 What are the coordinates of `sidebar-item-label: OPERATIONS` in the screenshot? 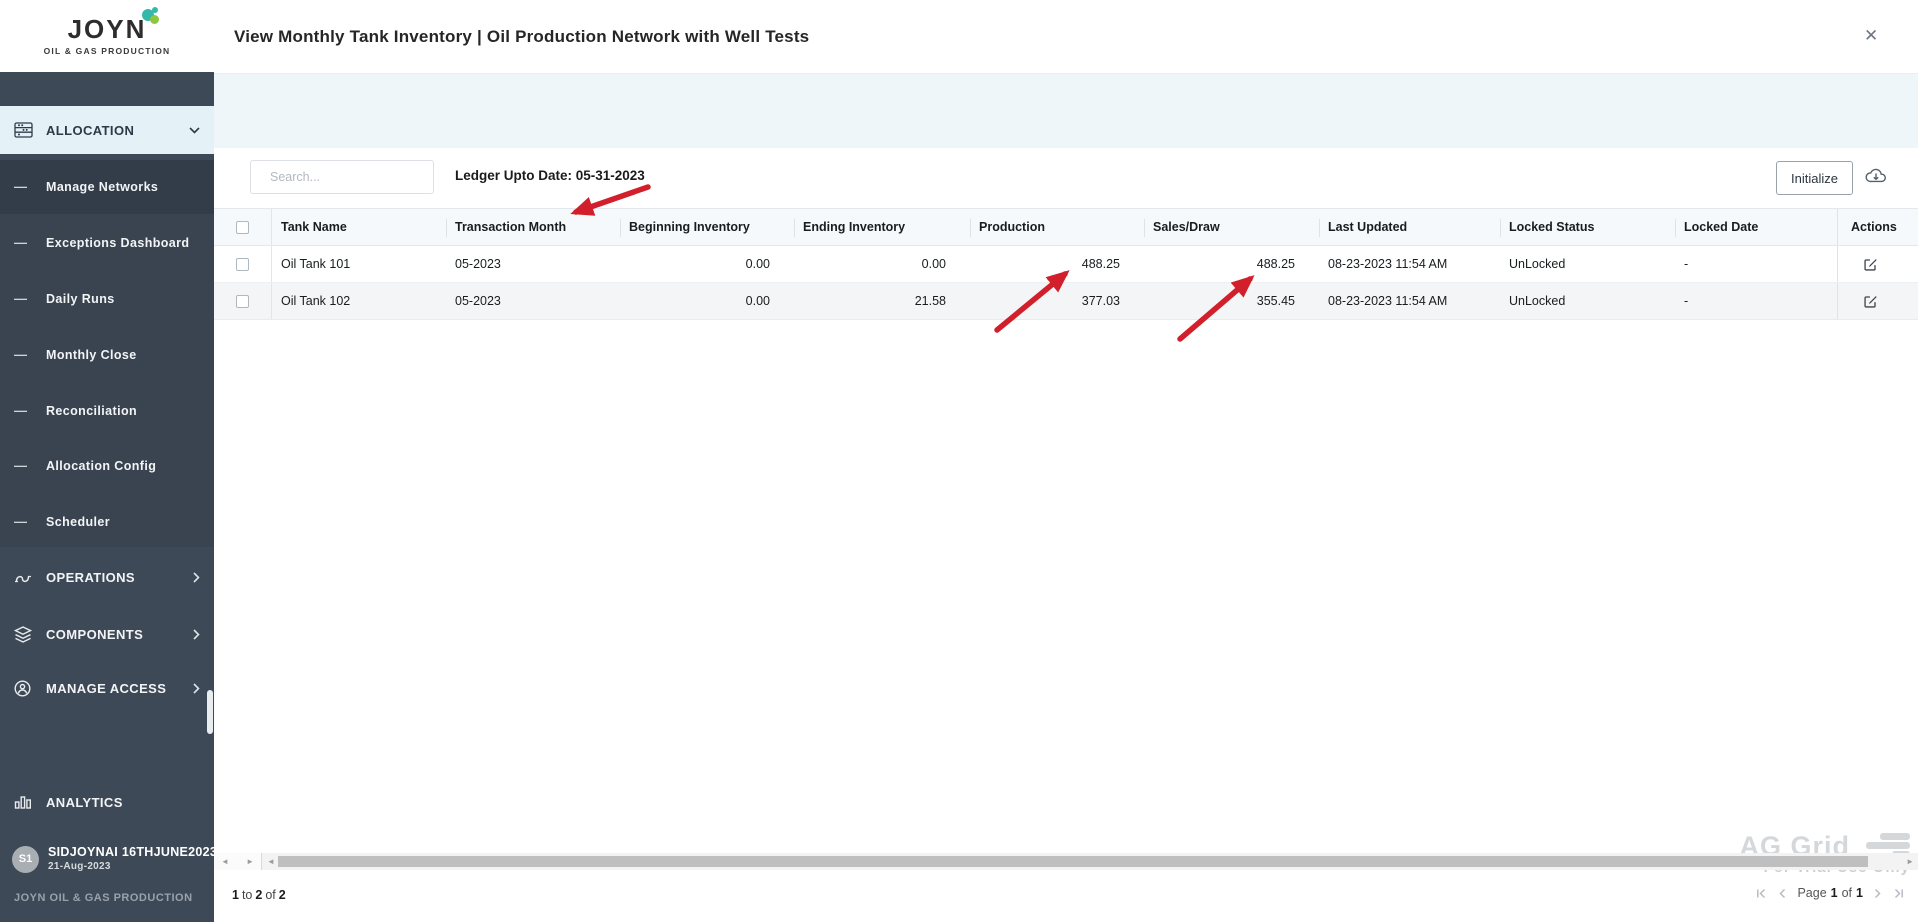 It's located at (90, 577).